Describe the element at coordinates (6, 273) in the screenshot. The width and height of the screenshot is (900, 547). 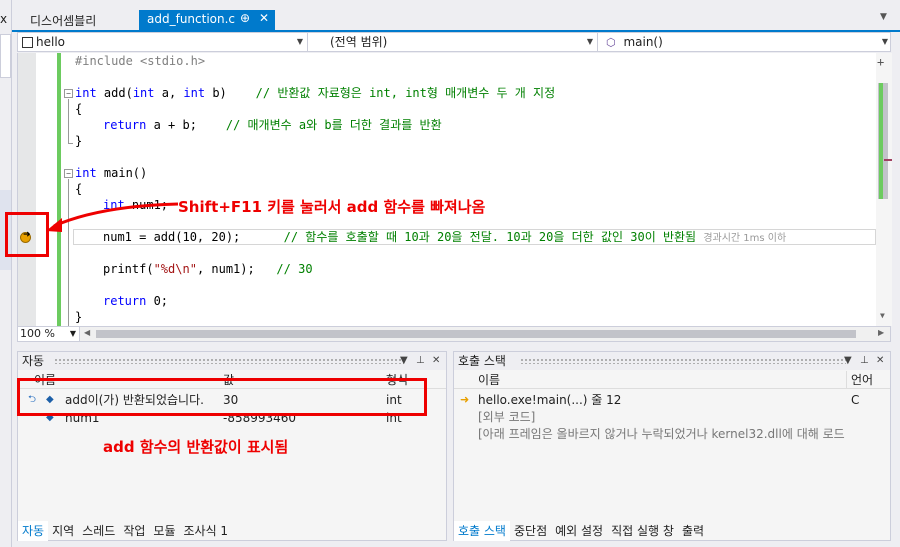
I see `left-tool-strip: x` at that location.